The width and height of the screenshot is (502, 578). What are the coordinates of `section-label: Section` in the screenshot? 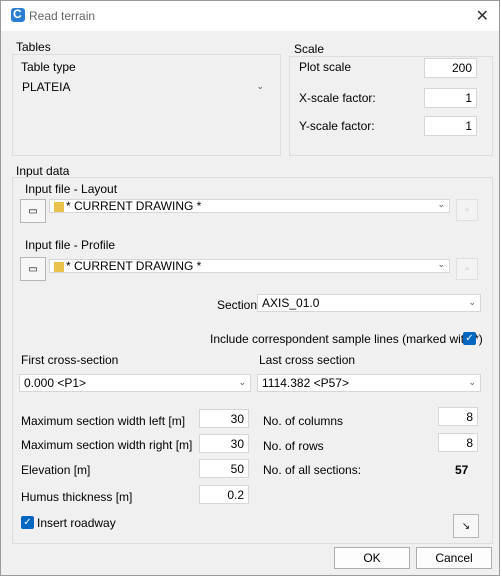 It's located at (237, 305).